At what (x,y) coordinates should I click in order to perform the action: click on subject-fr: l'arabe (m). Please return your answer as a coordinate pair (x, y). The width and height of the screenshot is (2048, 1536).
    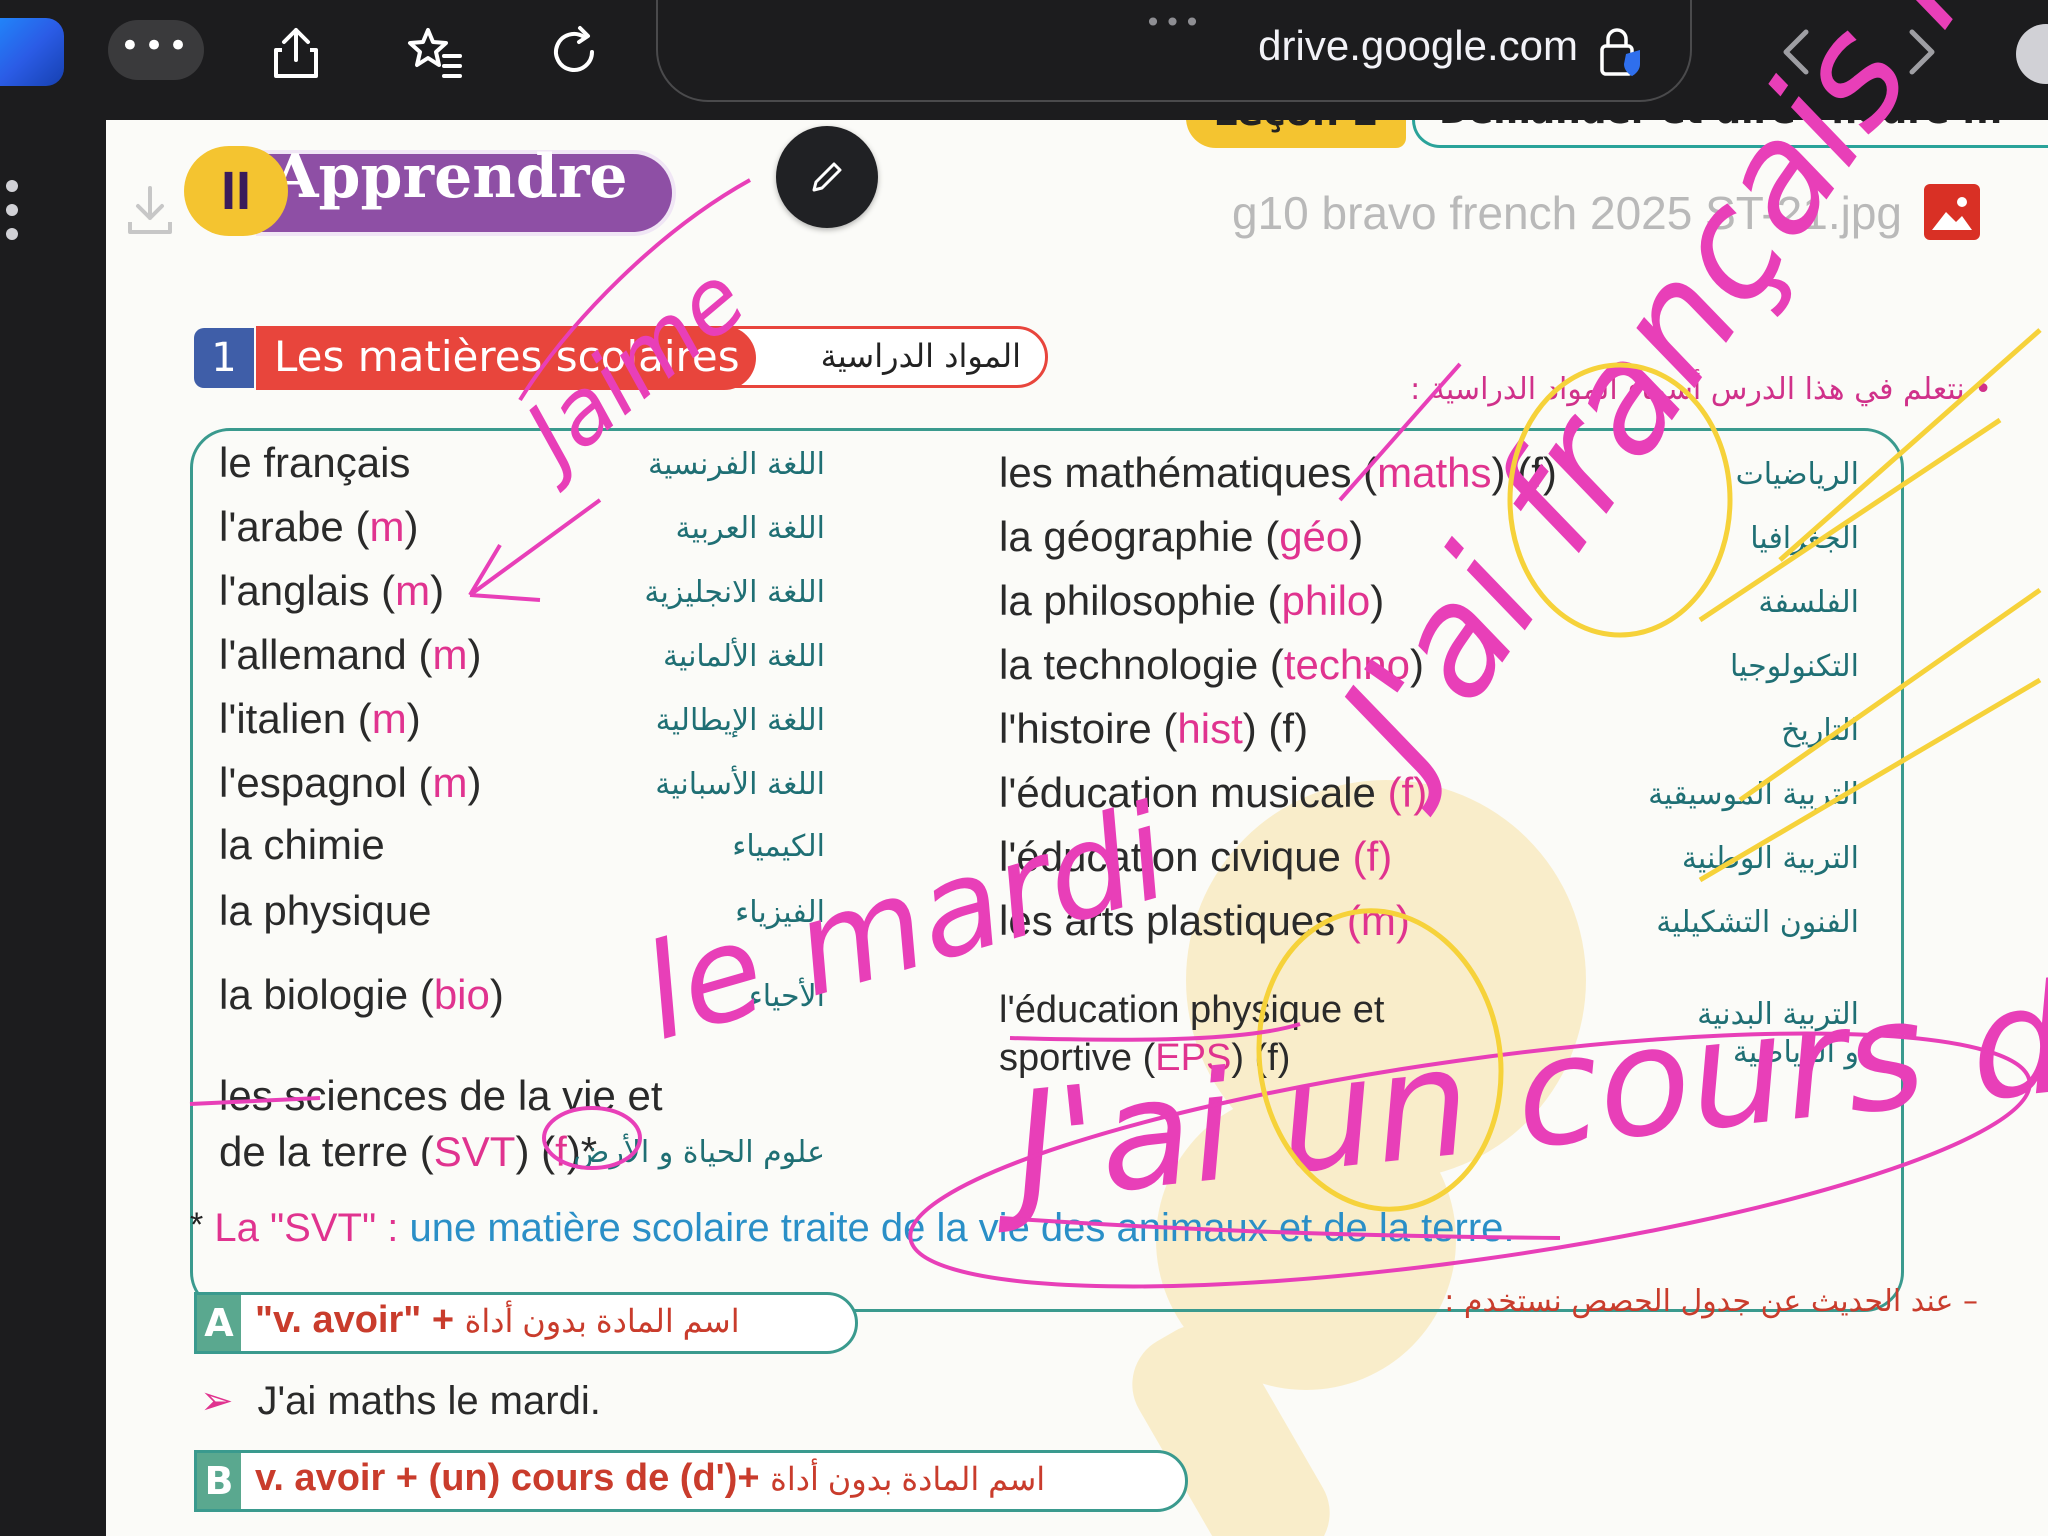
    Looking at the image, I should click on (319, 526).